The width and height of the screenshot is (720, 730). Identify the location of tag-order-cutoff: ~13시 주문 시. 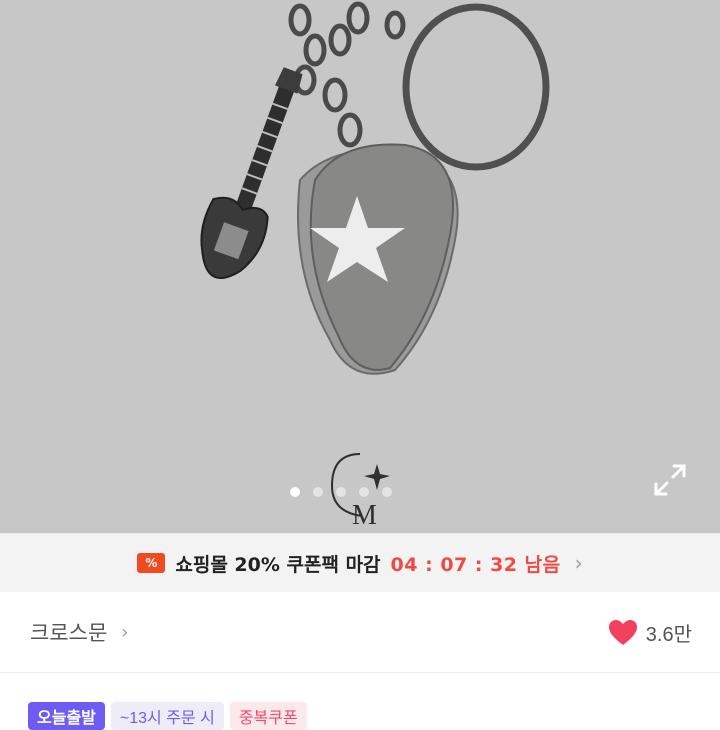
(167, 716).